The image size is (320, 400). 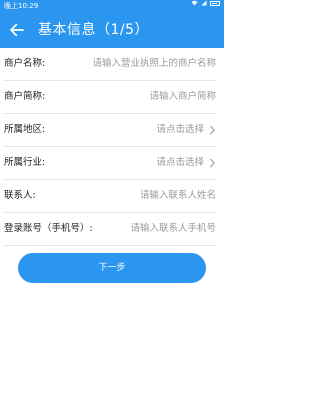 I want to click on login-phone-input: 请输入联系人手机号, so click(x=173, y=229).